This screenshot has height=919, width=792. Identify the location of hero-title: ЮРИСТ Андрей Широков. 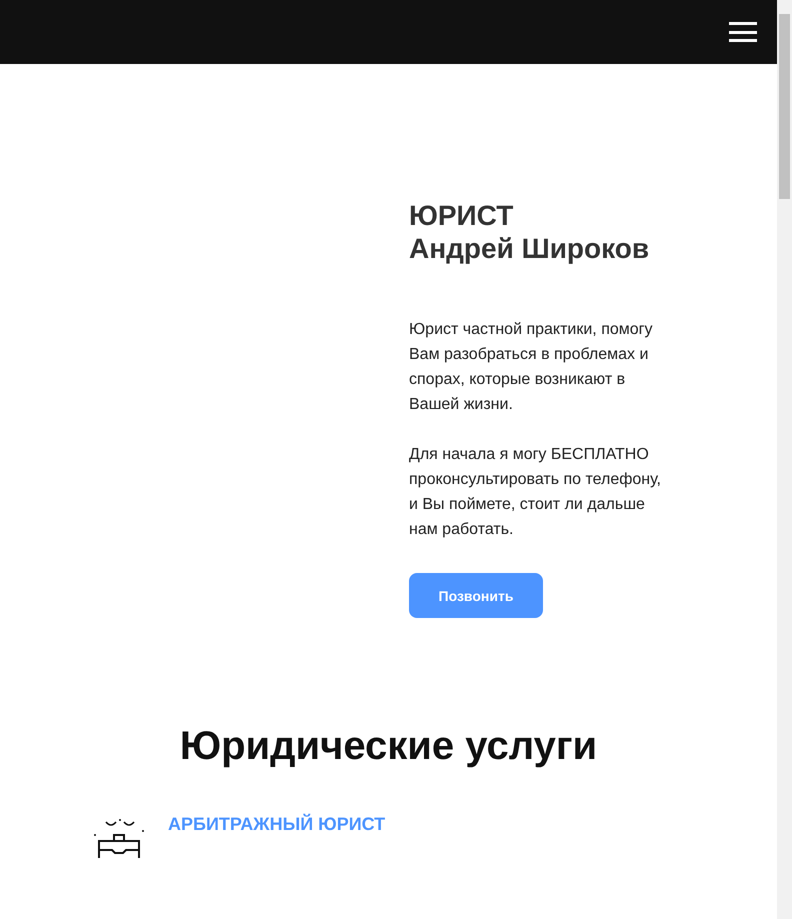
(529, 232).